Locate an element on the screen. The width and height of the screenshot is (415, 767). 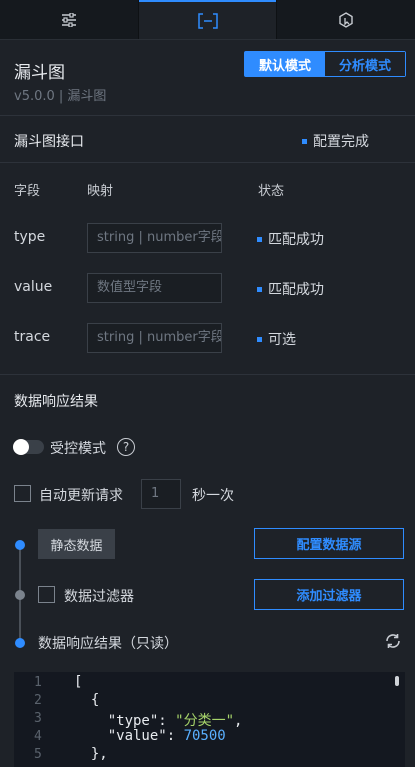
tab-data is located at coordinates (207, 19).